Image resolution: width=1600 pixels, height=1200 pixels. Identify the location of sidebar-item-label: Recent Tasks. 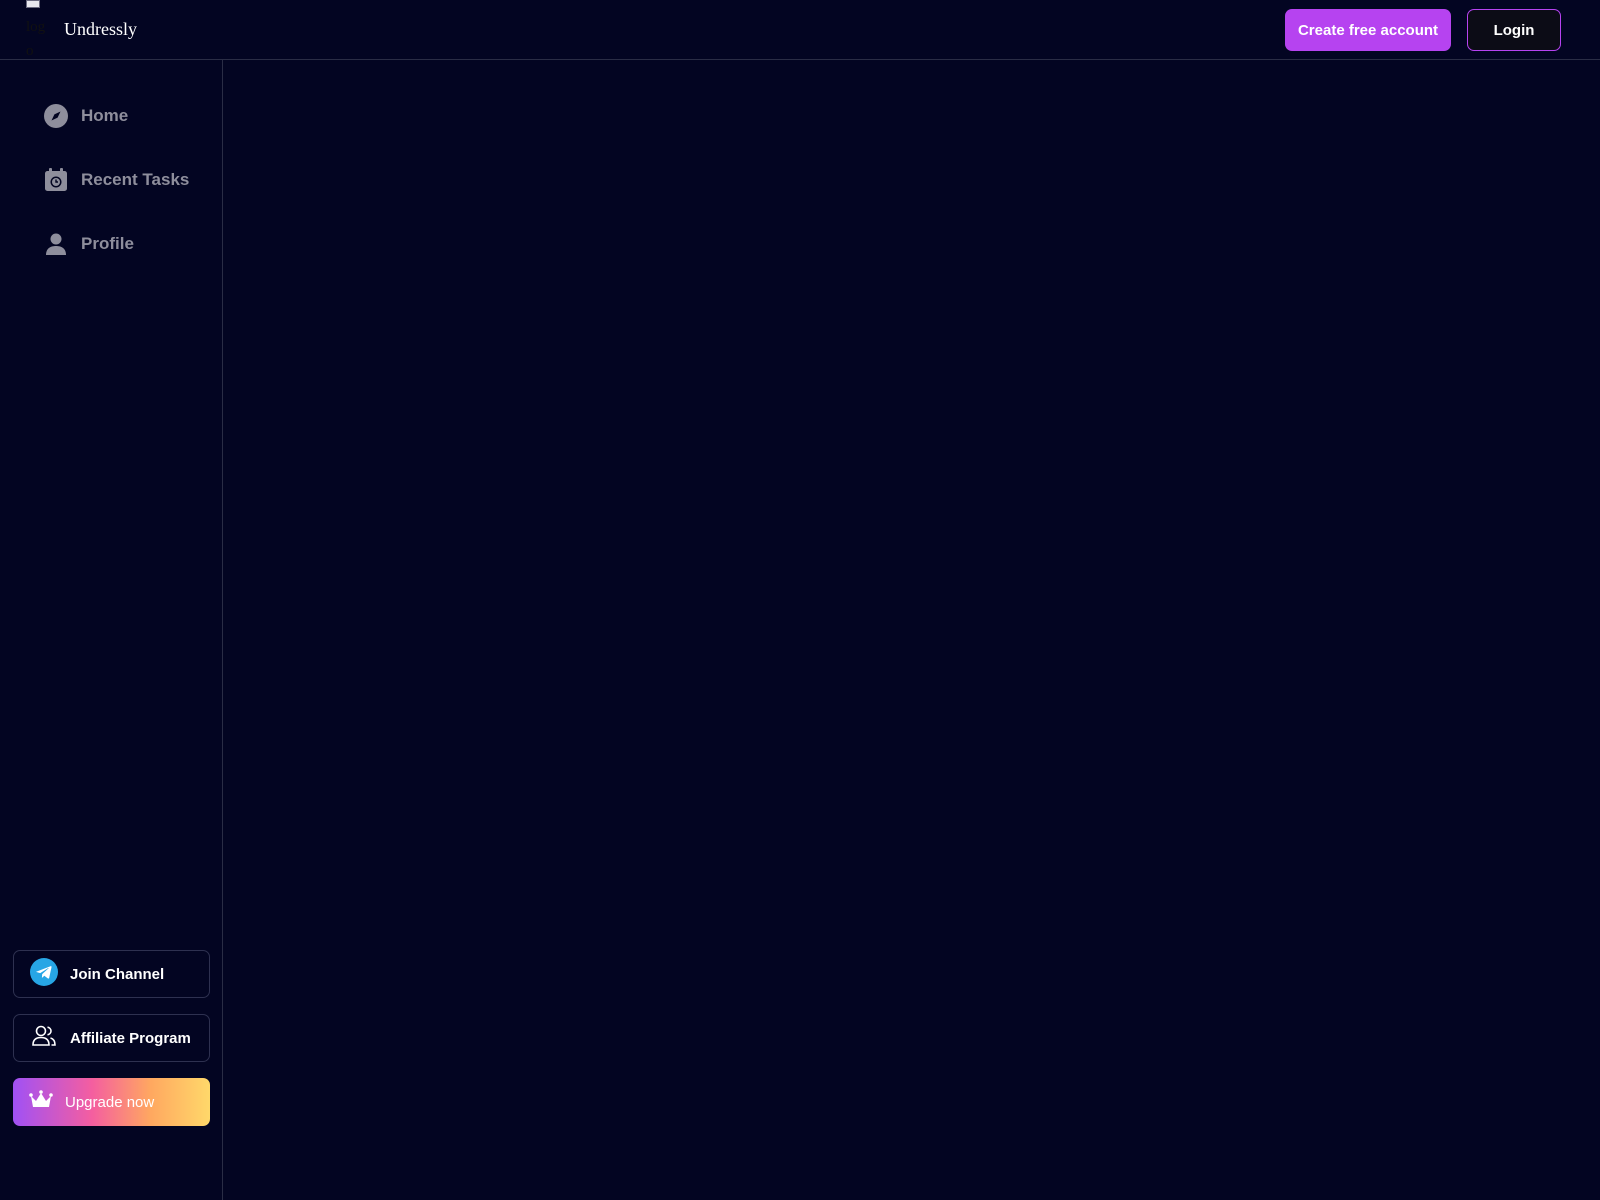
(135, 179).